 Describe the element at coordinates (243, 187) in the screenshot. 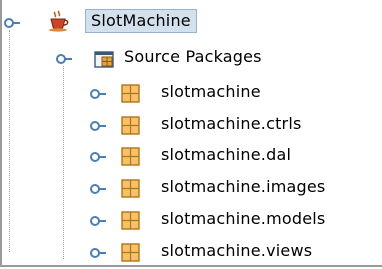

I see `package-label: slotmachine.images` at that location.